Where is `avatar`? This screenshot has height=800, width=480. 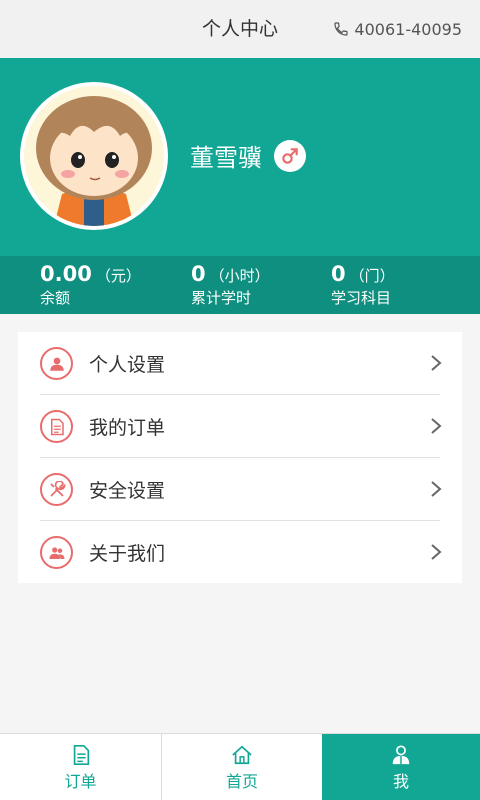 avatar is located at coordinates (94, 156).